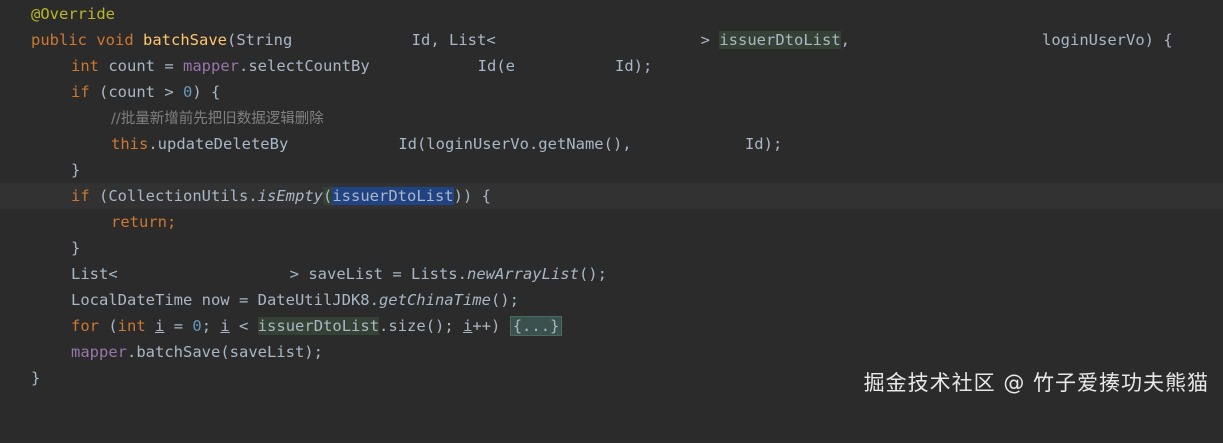  Describe the element at coordinates (94, 274) in the screenshot. I see `code-text: List<` at that location.